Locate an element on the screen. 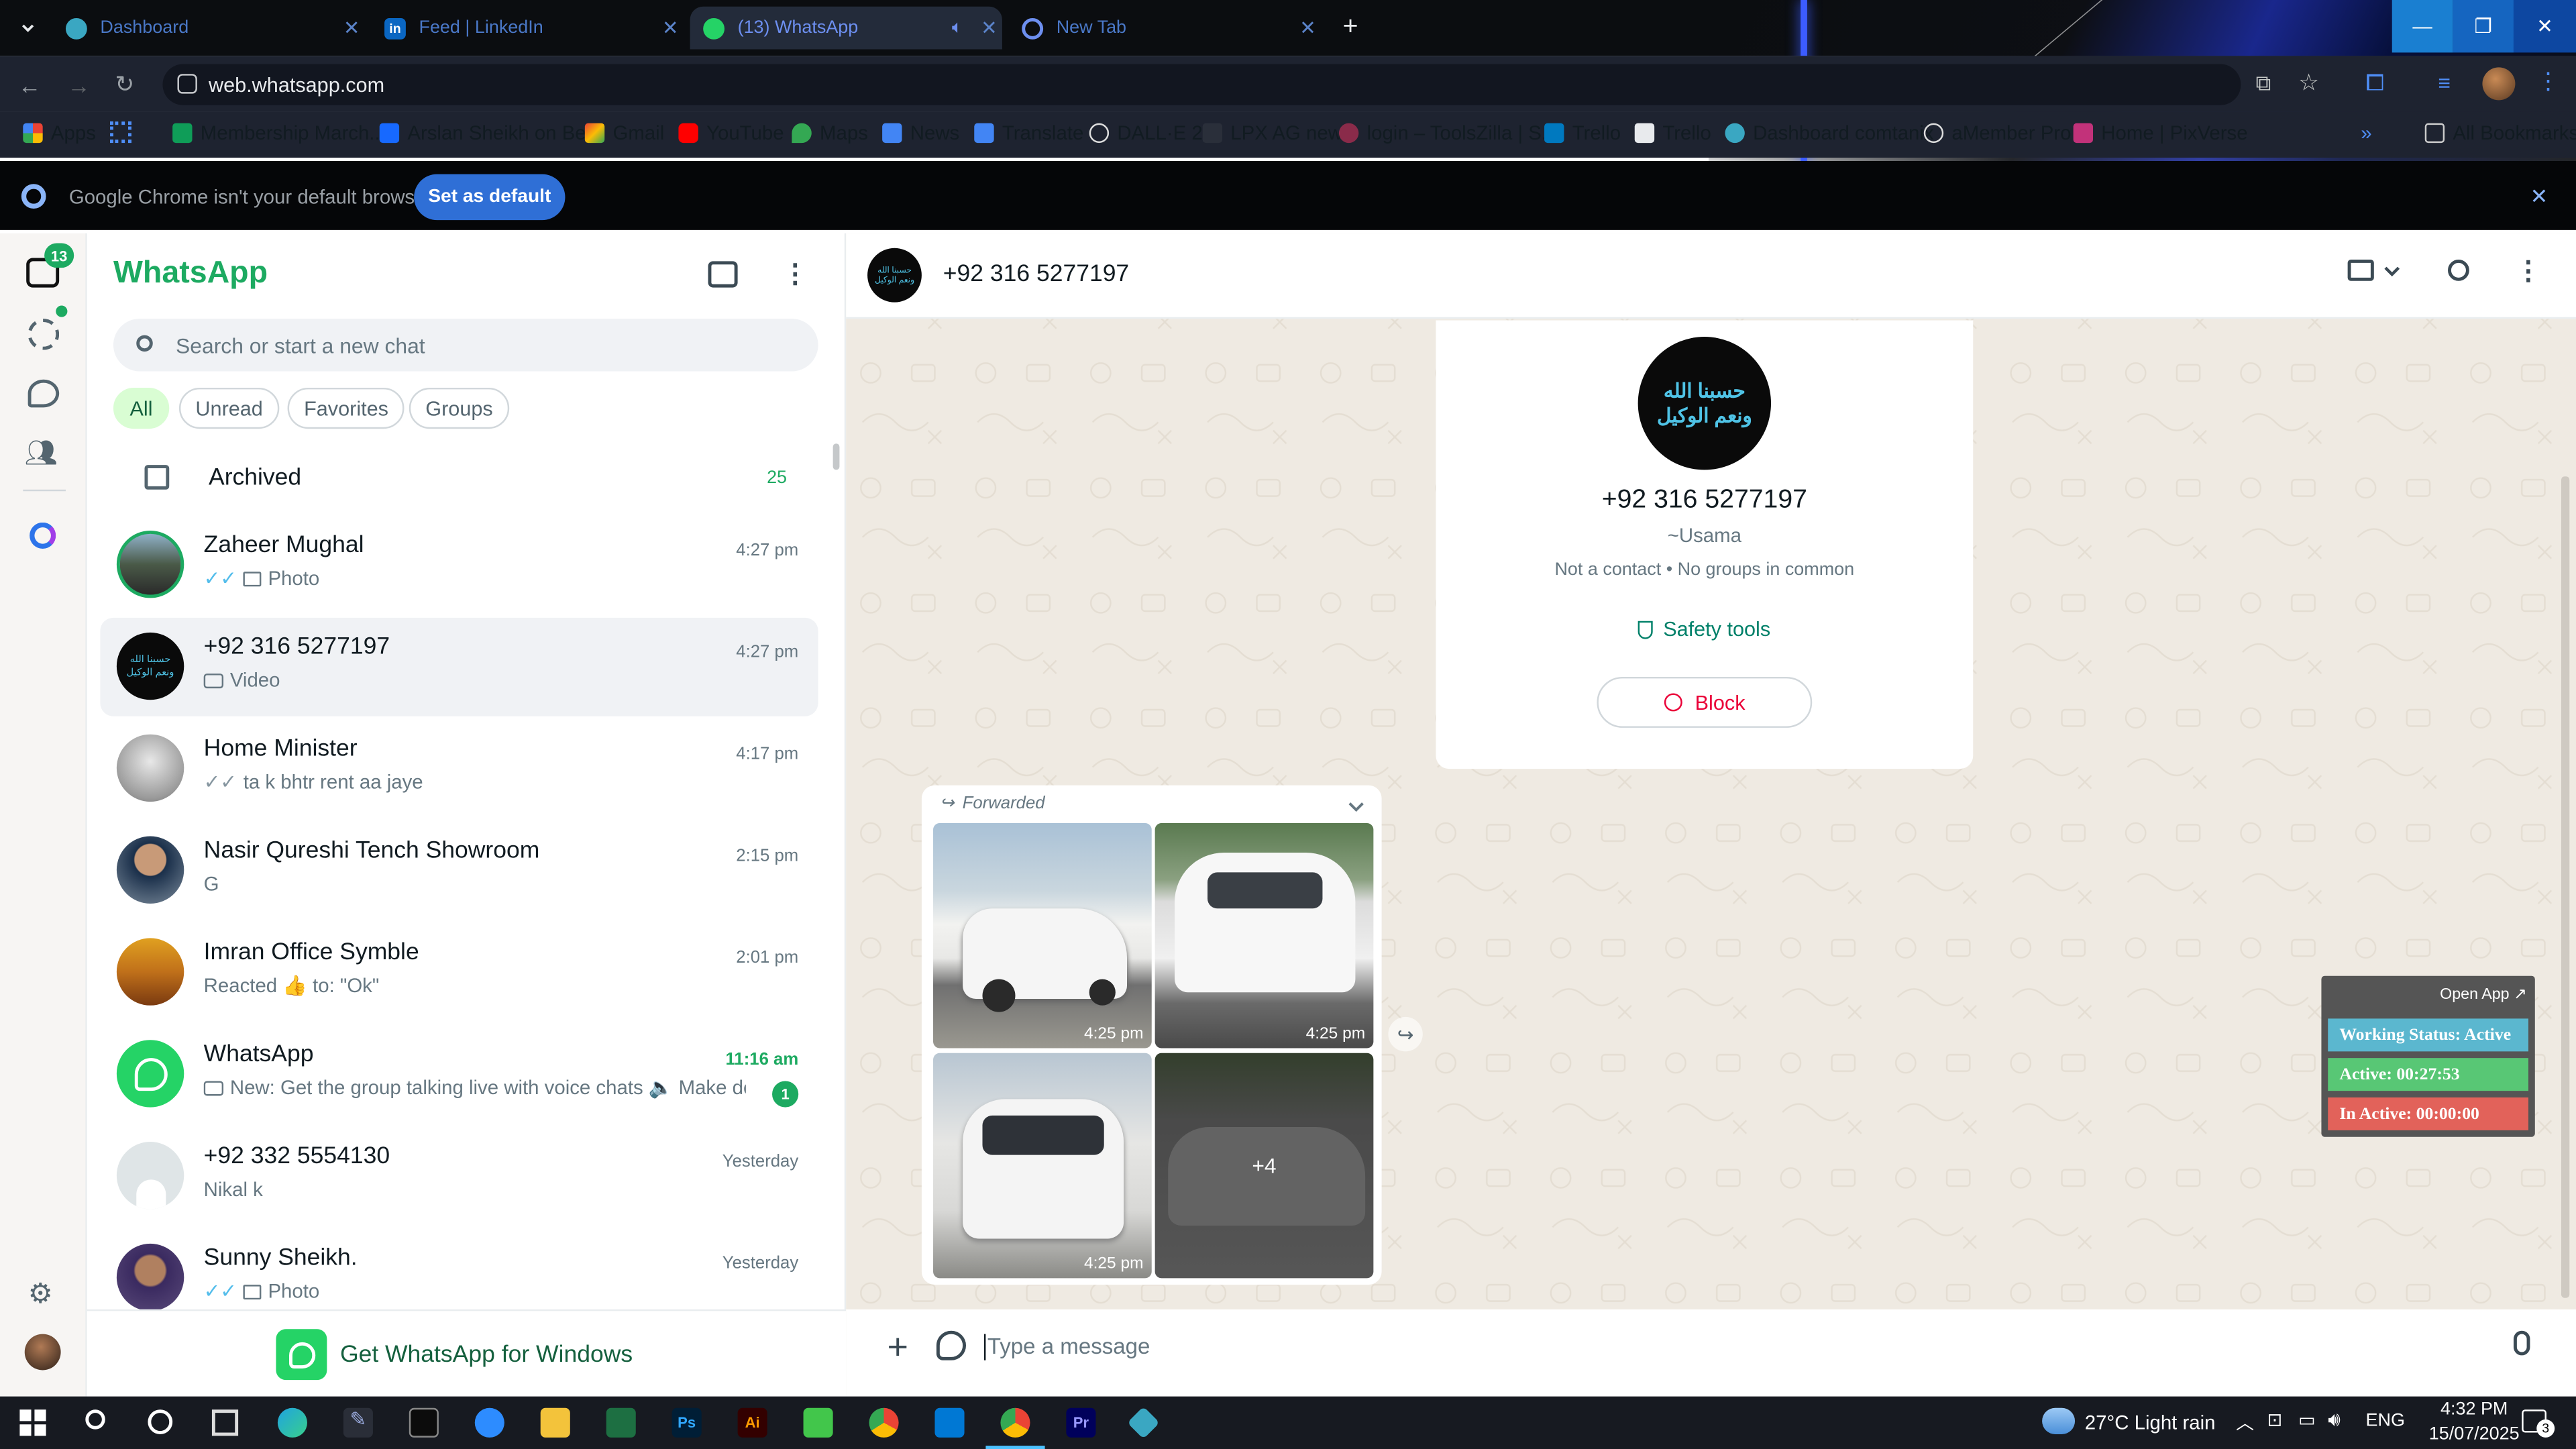 This screenshot has height=1449, width=2576. tab-whatsapp: (13) WhatsApp 🔈︎ ✕ is located at coordinates (846, 28).